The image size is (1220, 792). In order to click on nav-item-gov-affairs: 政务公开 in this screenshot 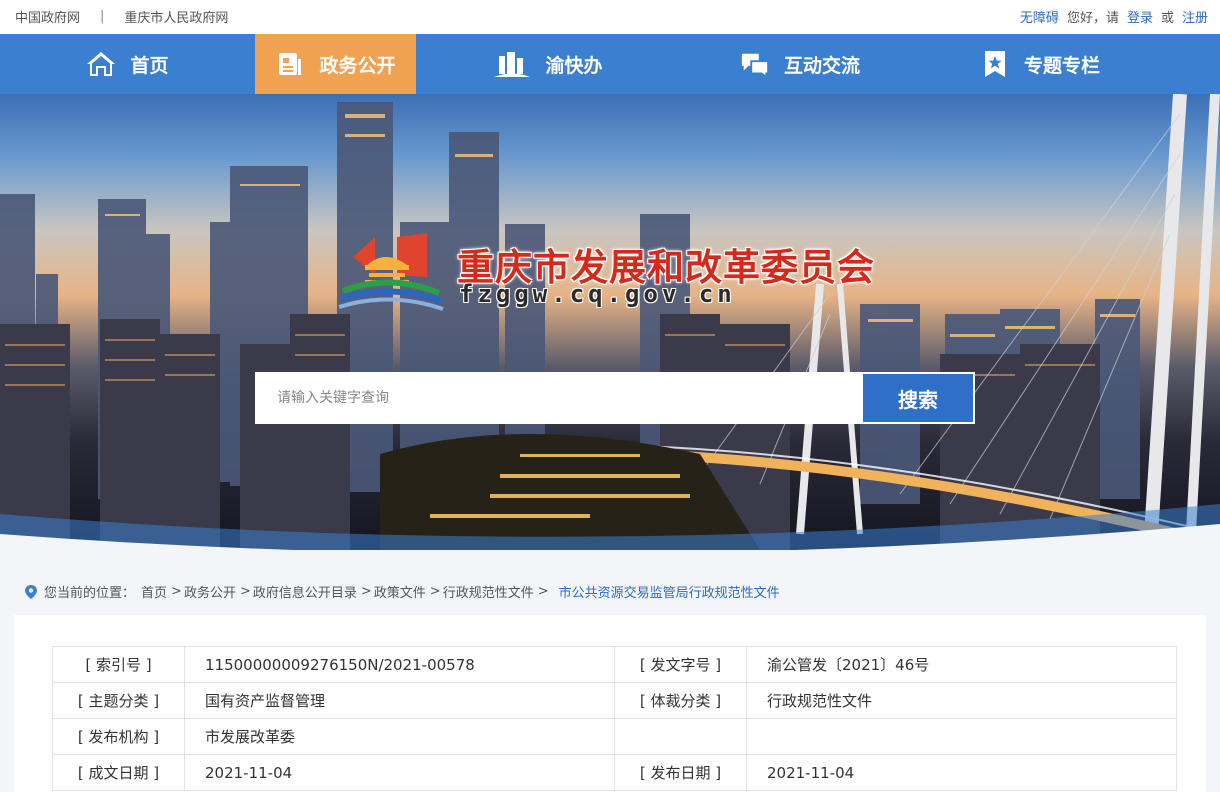, I will do `click(335, 64)`.